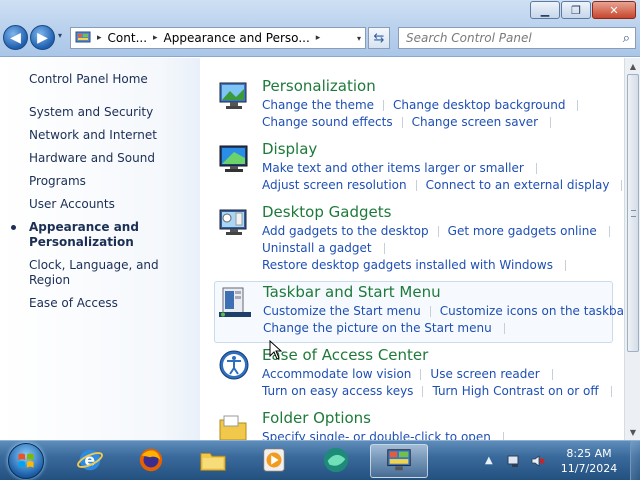  What do you see at coordinates (342, 311) in the screenshot?
I see `task-link: Customize the Start menu` at bounding box center [342, 311].